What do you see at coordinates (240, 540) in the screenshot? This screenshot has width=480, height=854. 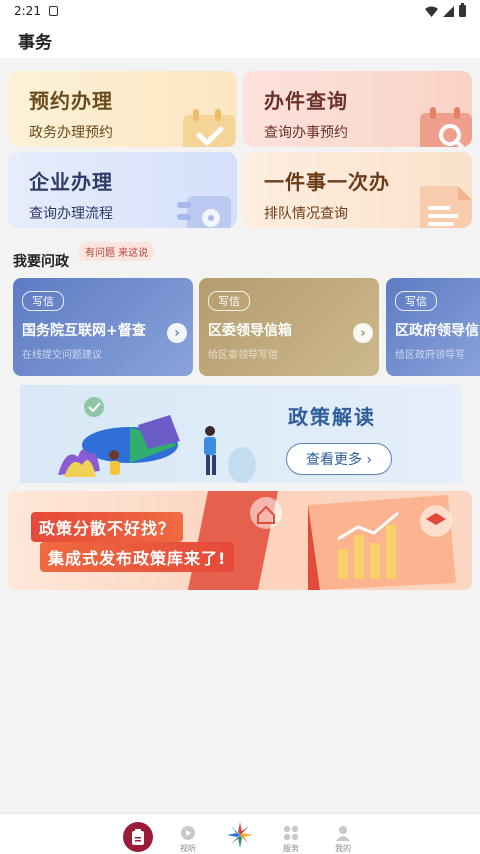 I see `policy-library-banner: 政策分散不好找？ 集成式发布政策库来了!` at bounding box center [240, 540].